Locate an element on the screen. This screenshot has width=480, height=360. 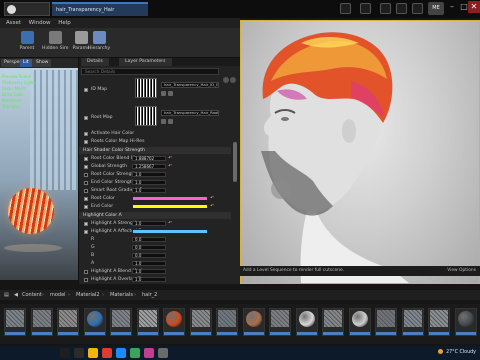
id-map-checkbox is located at coordinates (86, 89).